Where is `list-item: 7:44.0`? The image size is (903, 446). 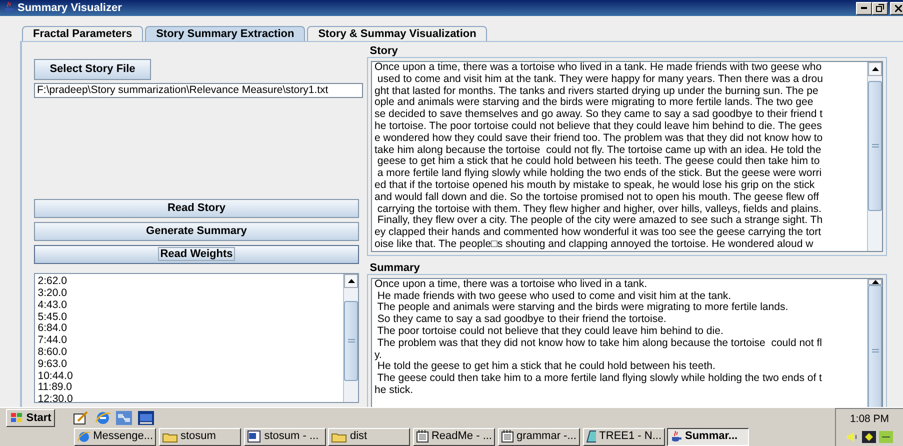 list-item: 7:44.0 is located at coordinates (190, 341).